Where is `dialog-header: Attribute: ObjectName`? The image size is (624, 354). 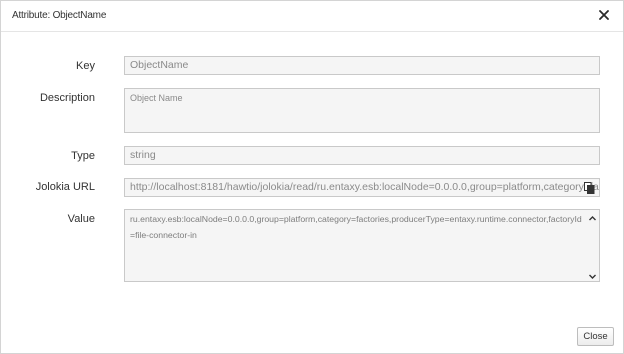 dialog-header: Attribute: ObjectName is located at coordinates (312, 16).